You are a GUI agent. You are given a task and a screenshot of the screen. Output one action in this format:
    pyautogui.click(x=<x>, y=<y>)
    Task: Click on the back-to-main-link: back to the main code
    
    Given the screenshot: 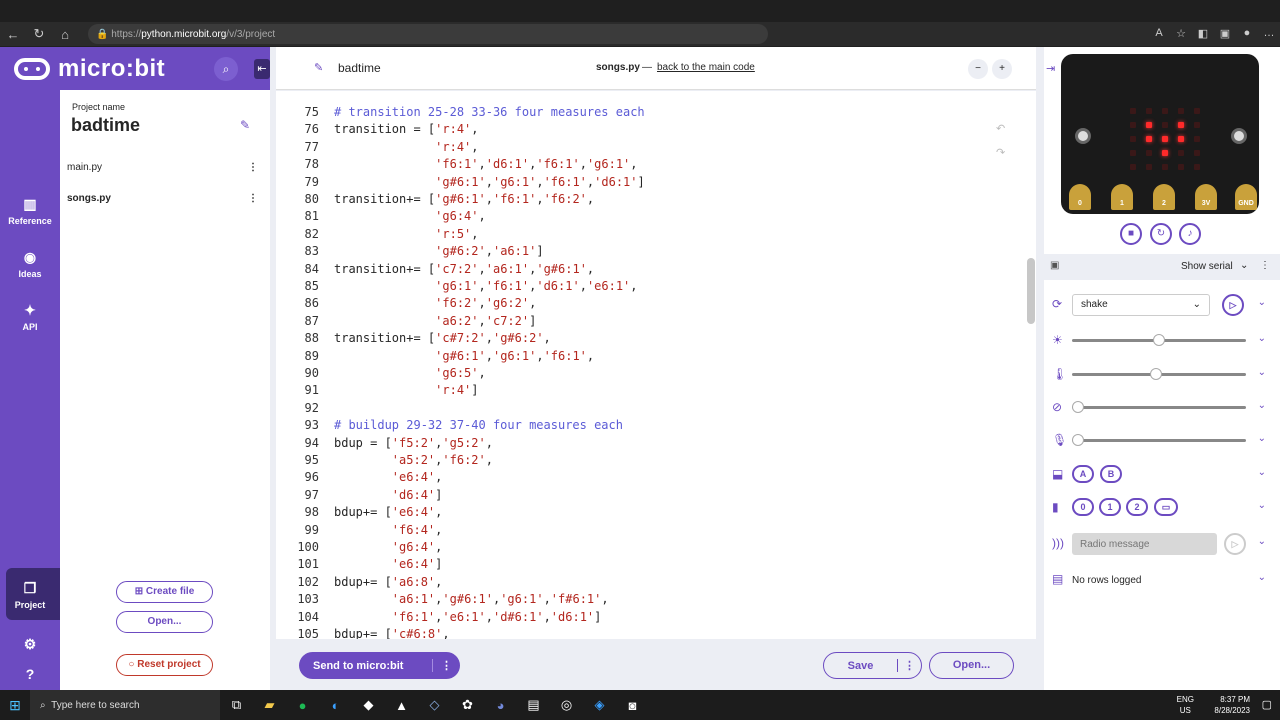 What is the action you would take?
    pyautogui.click(x=706, y=67)
    